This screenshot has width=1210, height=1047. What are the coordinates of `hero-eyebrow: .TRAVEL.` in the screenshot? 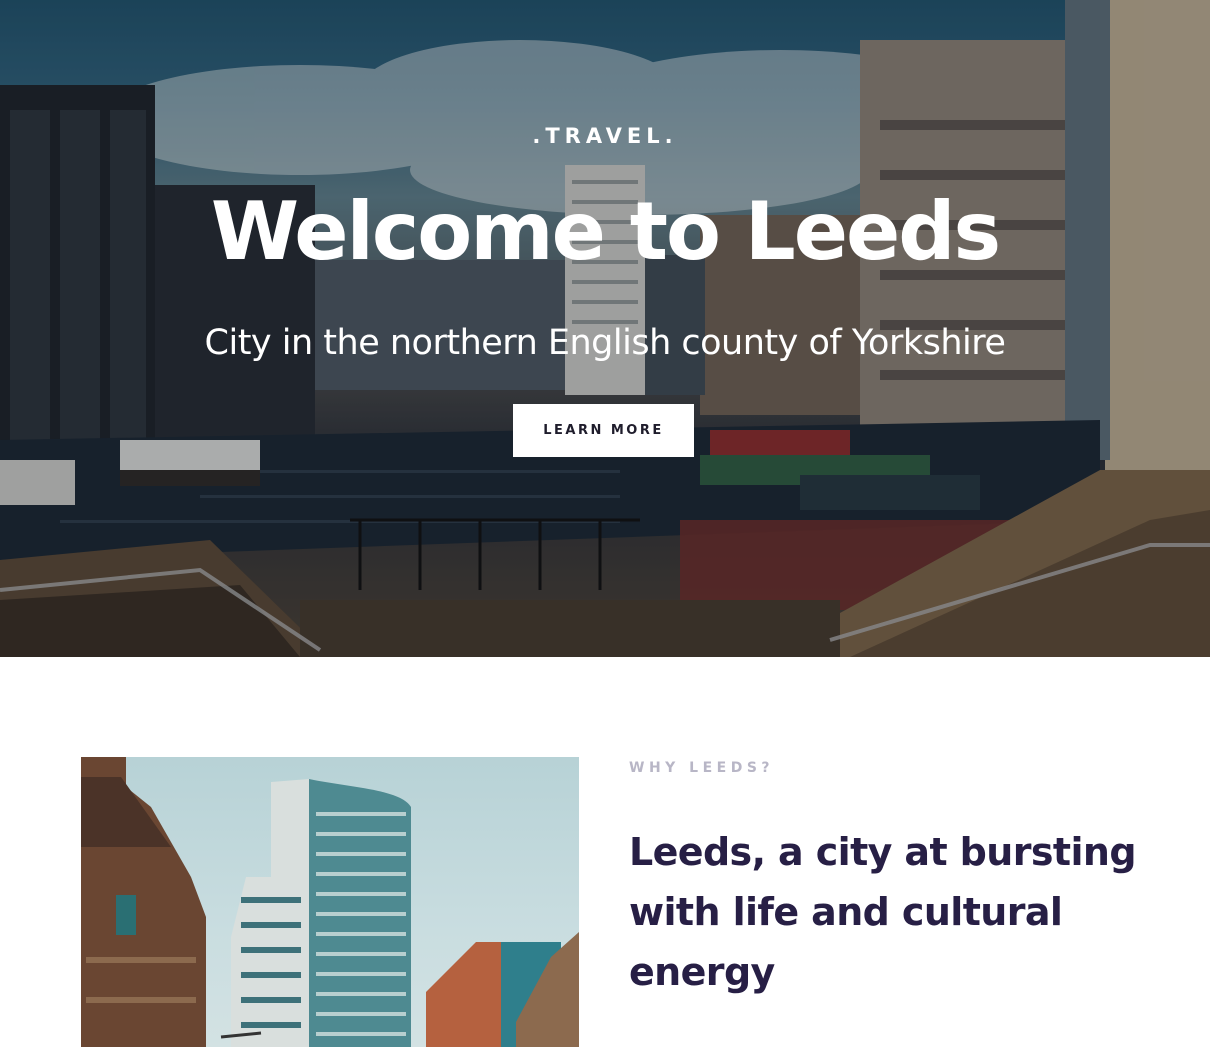 It's located at (605, 136).